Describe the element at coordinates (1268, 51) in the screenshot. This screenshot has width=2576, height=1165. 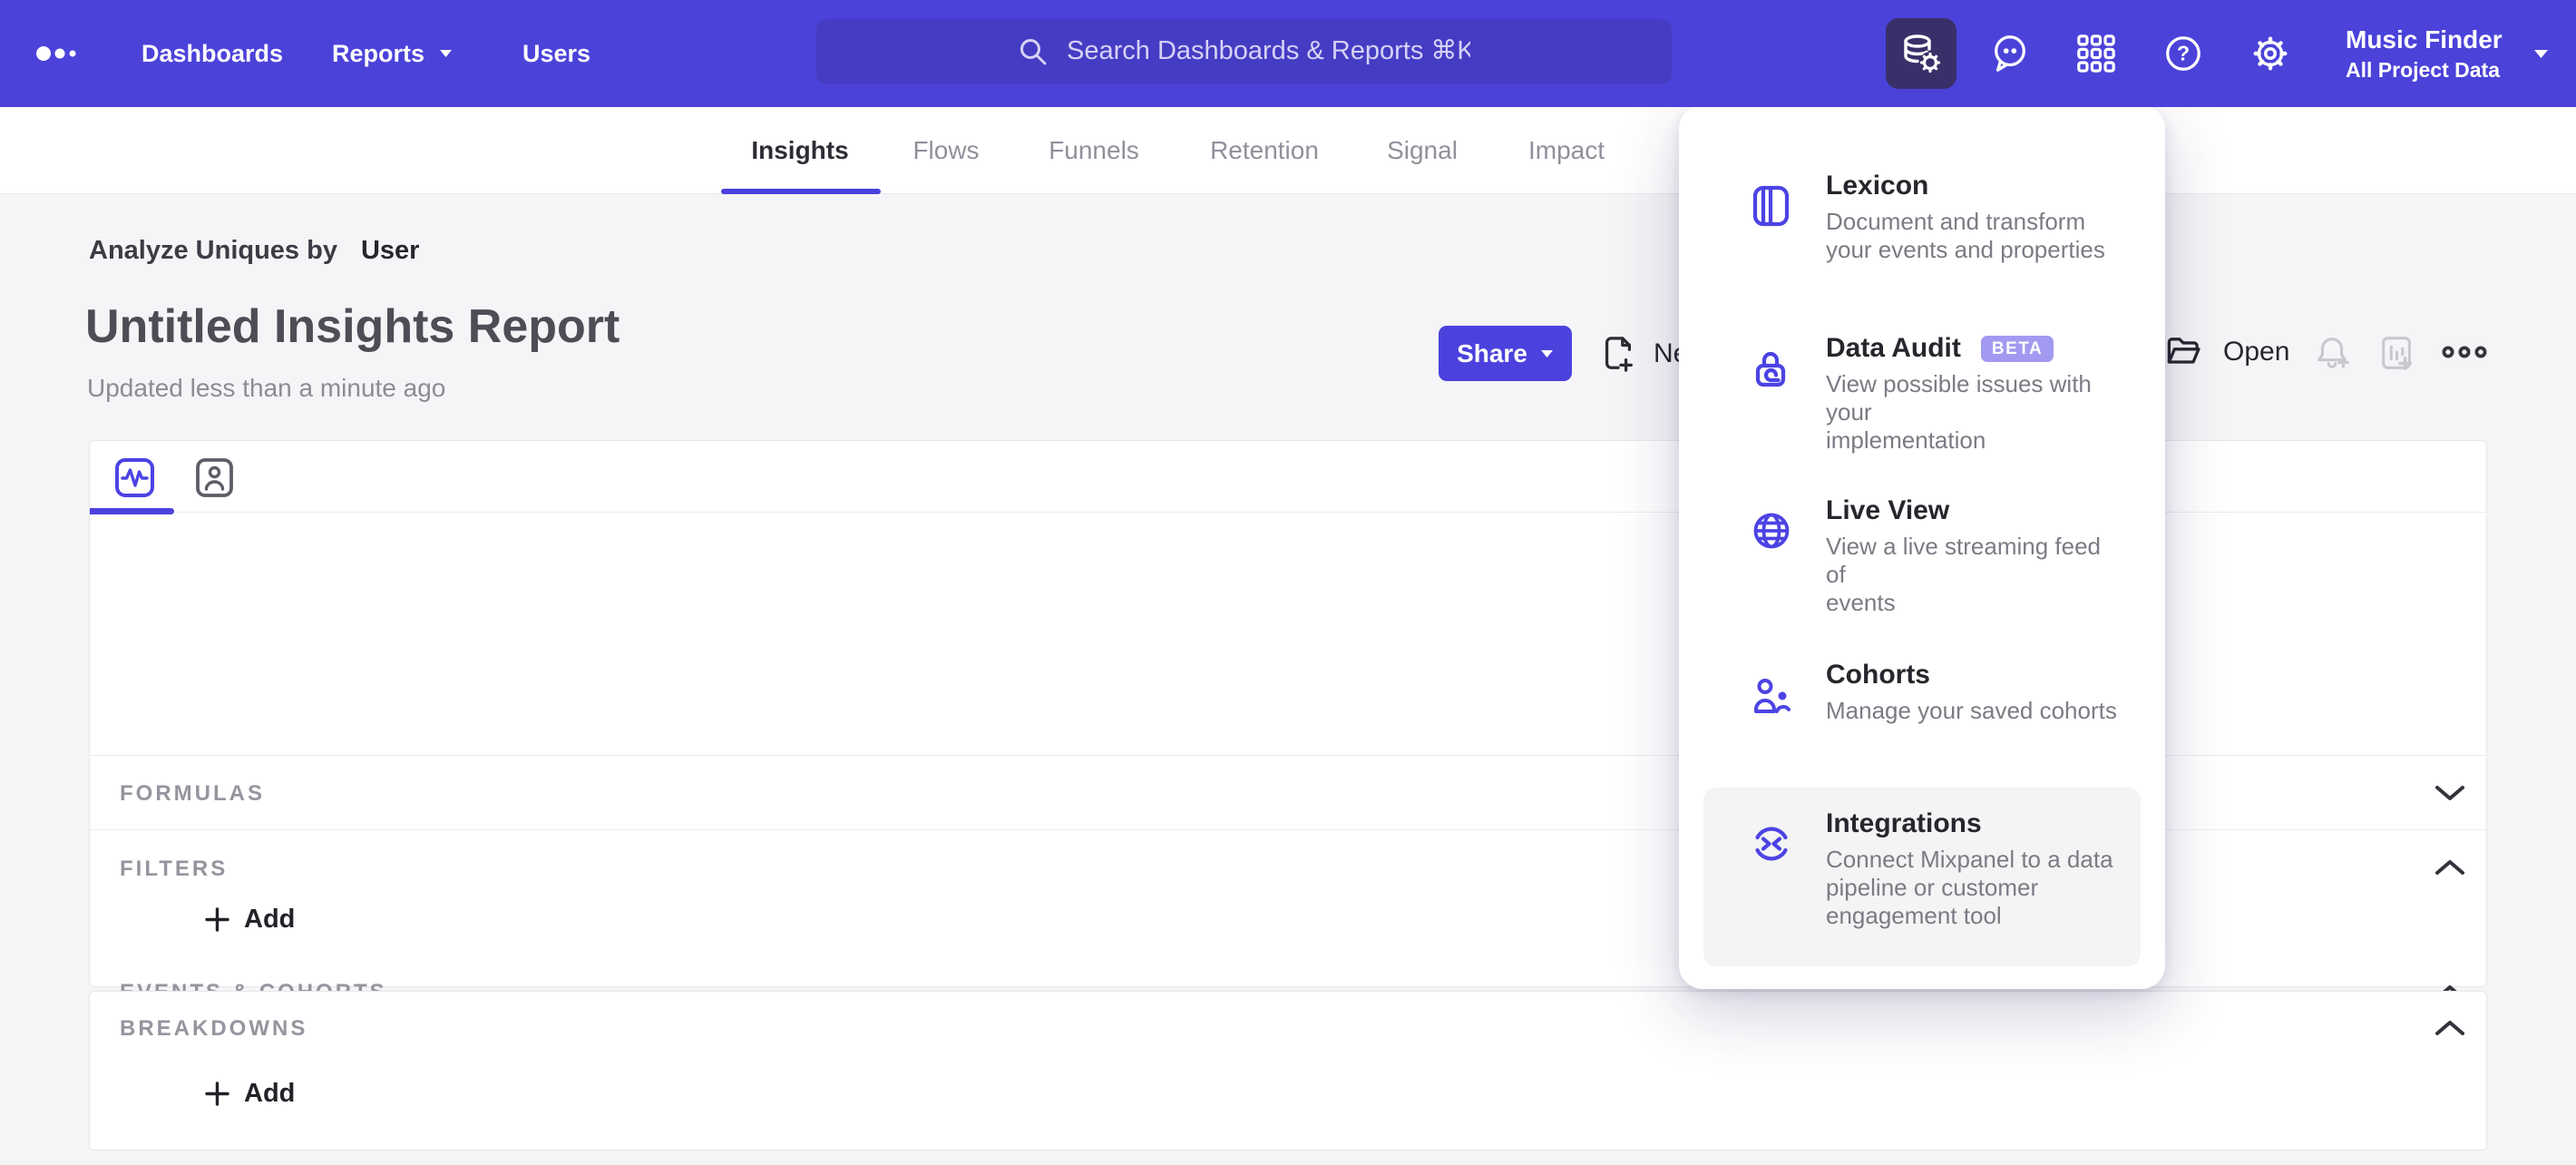
I see `search-input` at that location.